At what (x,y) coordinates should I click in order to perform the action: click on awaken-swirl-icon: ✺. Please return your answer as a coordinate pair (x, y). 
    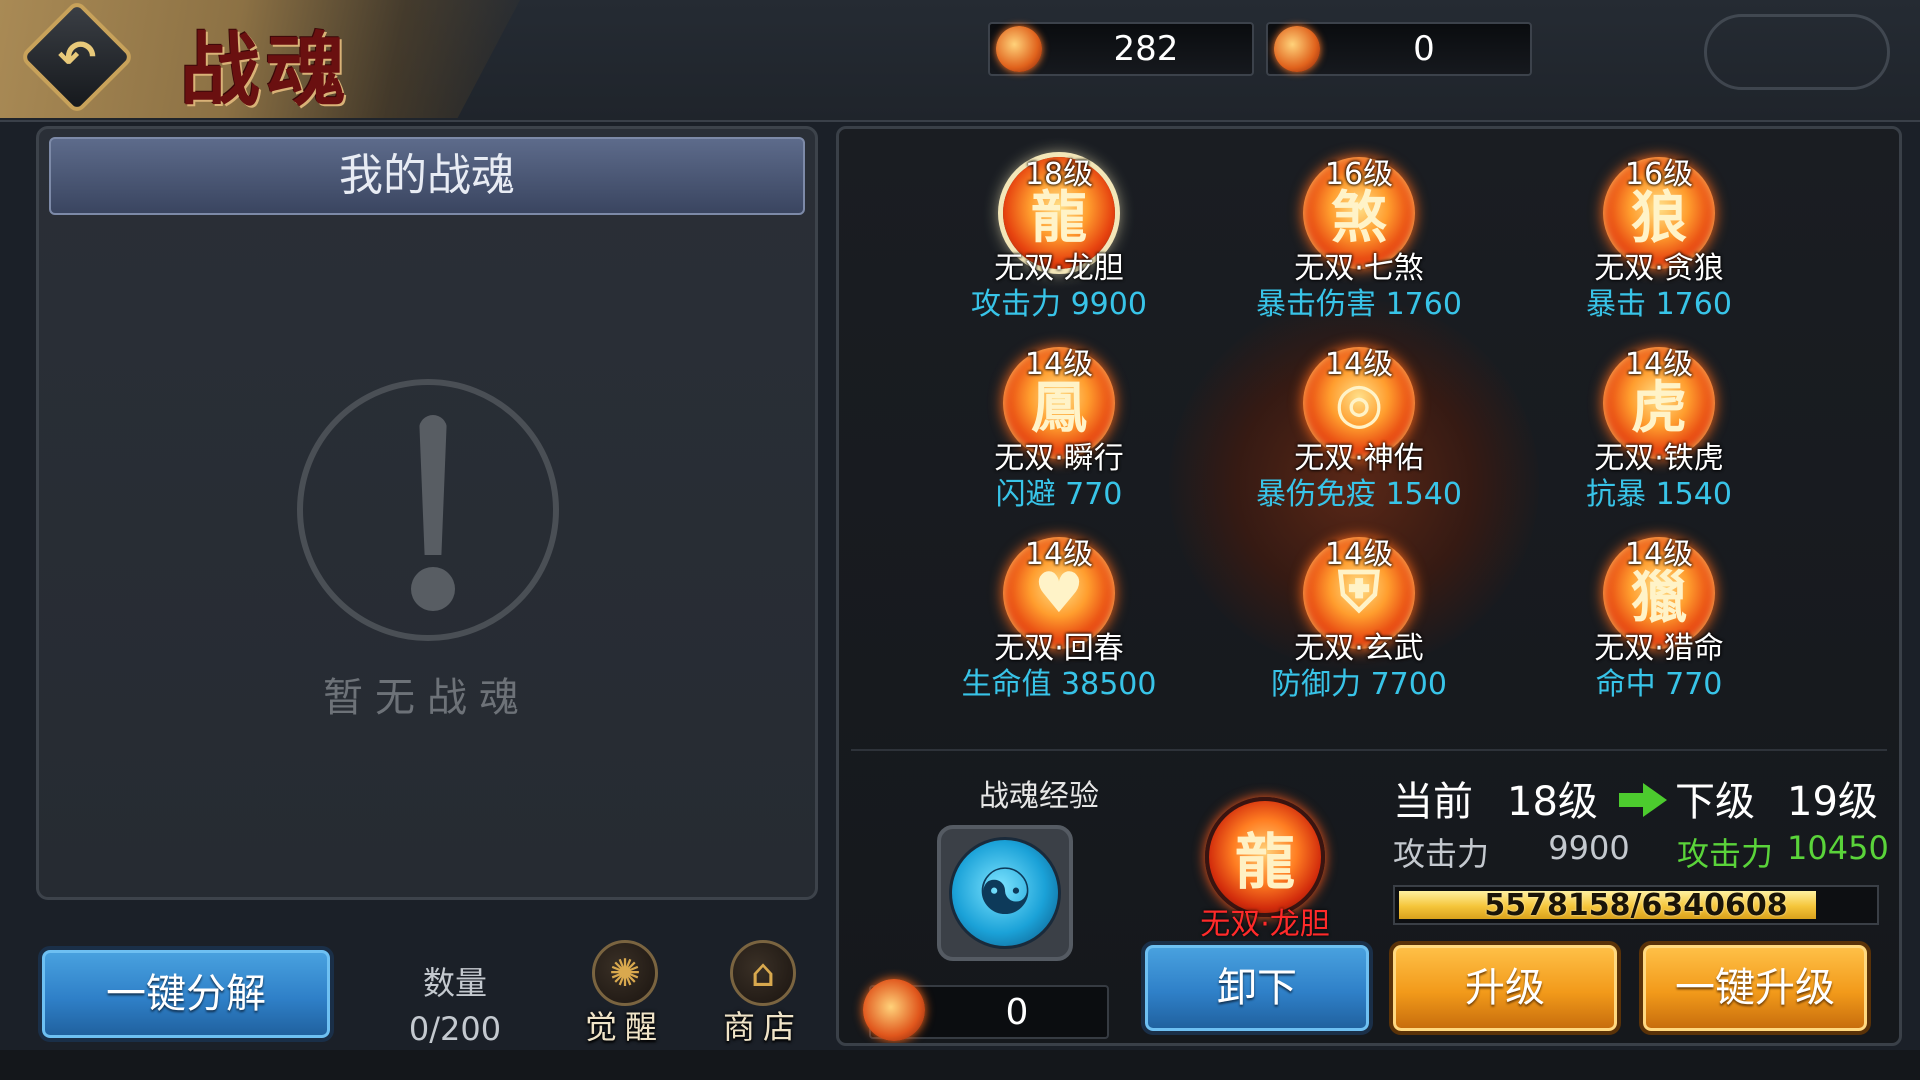
    Looking at the image, I should click on (625, 973).